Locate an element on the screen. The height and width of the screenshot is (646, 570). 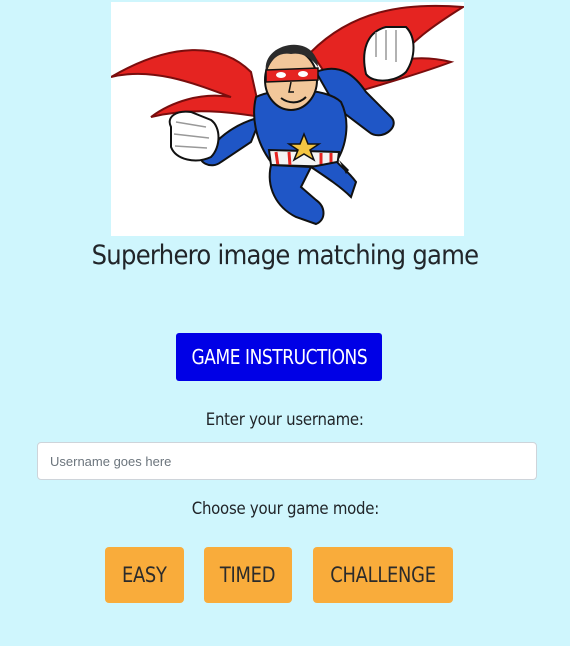
game-instructions-button: GAME INSTRUCTIONS is located at coordinates (279, 357).